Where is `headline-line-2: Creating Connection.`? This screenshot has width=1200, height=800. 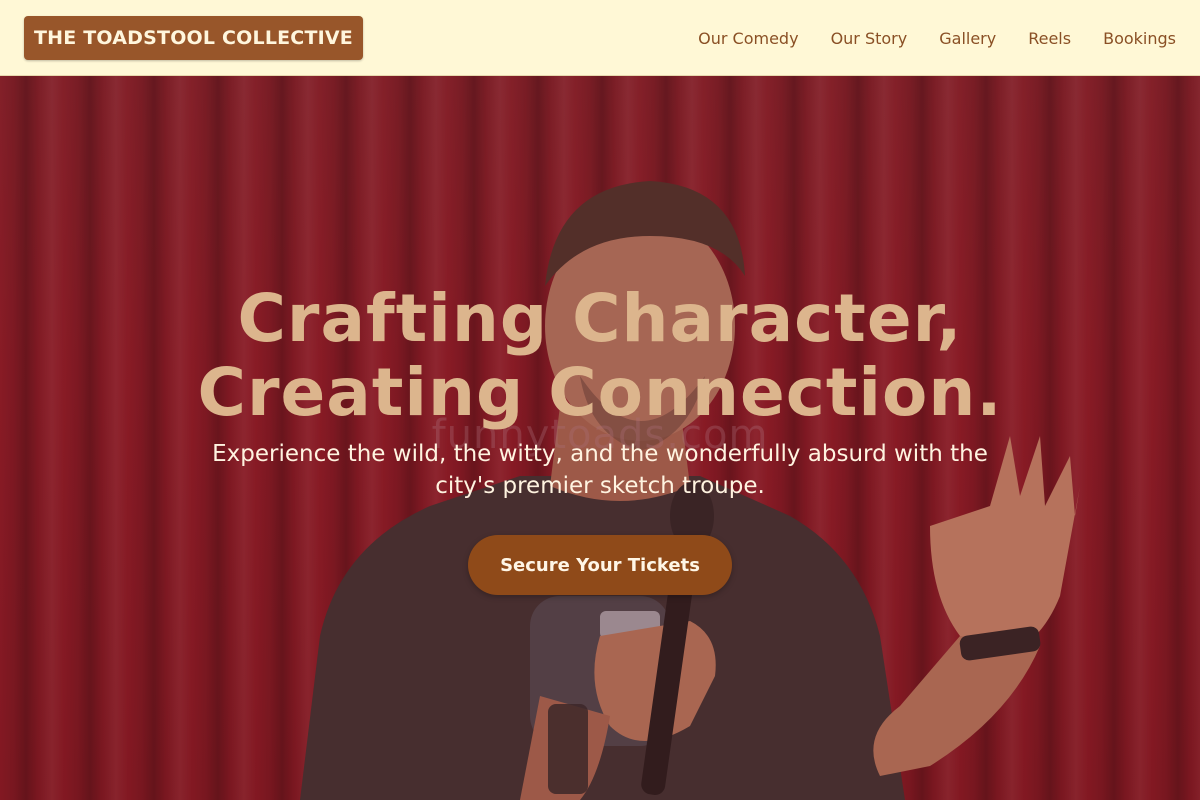 headline-line-2: Creating Connection. is located at coordinates (600, 392).